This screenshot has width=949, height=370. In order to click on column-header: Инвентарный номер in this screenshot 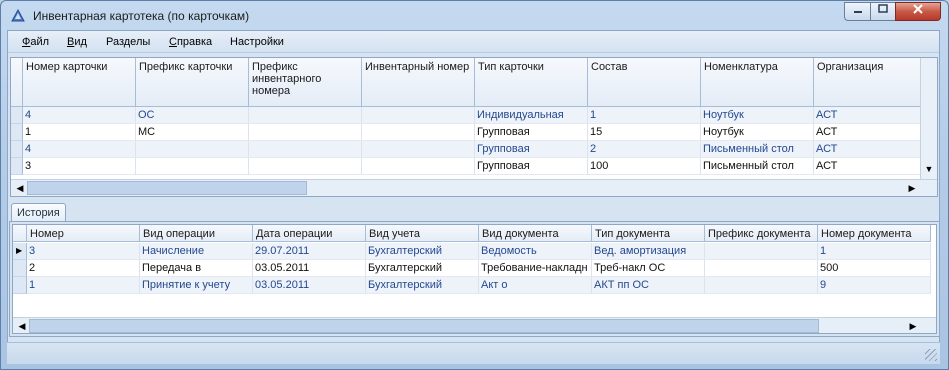, I will do `click(418, 82)`.